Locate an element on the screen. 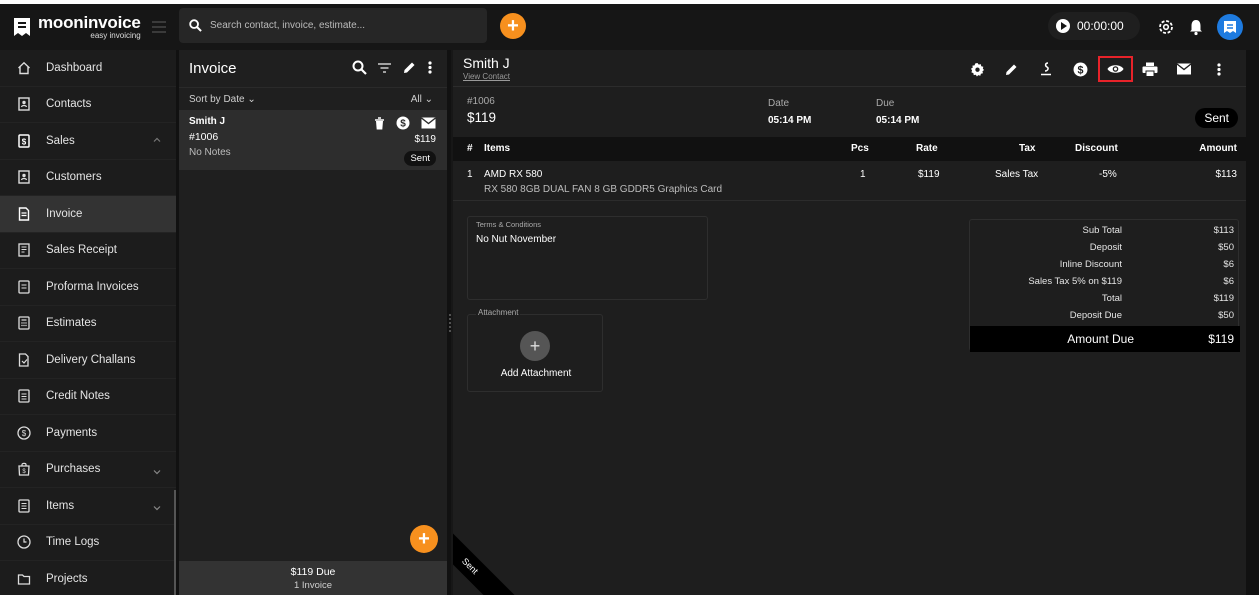  search-bar is located at coordinates (333, 25).